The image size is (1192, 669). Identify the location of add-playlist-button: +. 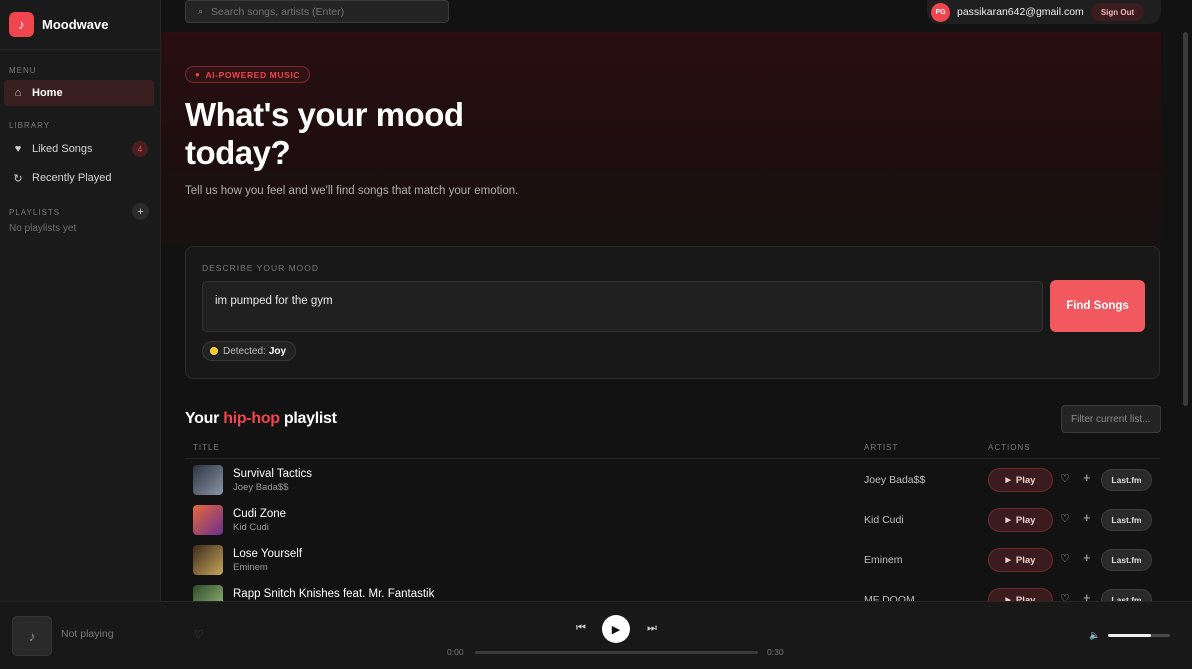
(140, 211).